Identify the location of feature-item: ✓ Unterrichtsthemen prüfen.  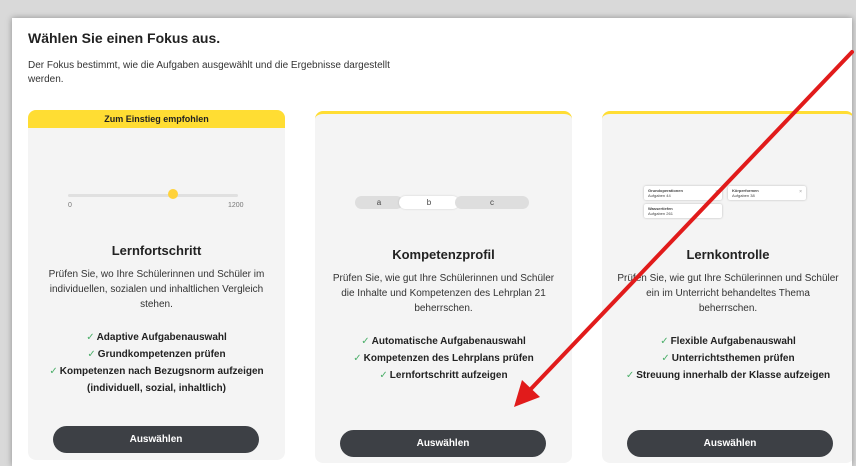
(728, 358).